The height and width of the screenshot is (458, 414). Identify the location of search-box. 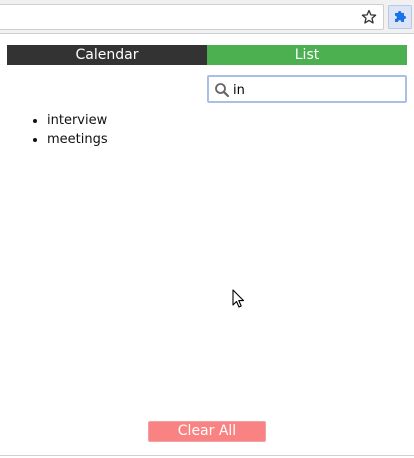
(307, 89).